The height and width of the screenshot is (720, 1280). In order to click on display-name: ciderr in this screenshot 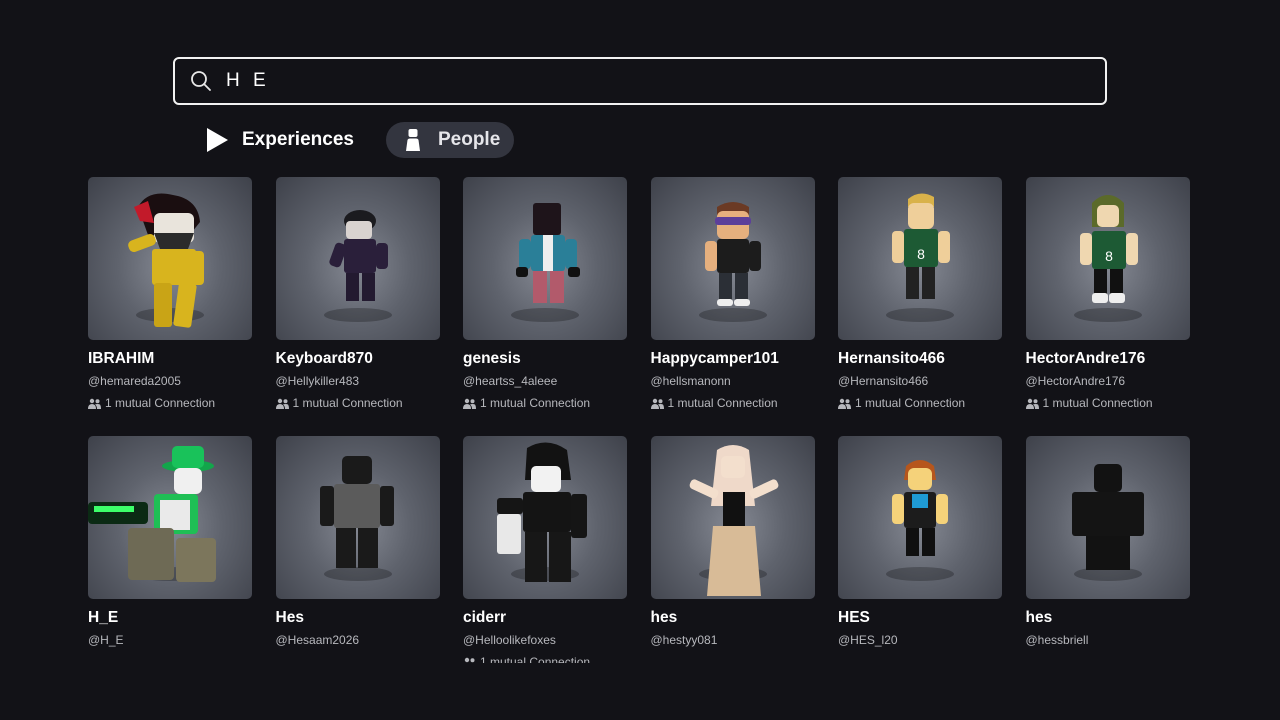, I will do `click(545, 618)`.